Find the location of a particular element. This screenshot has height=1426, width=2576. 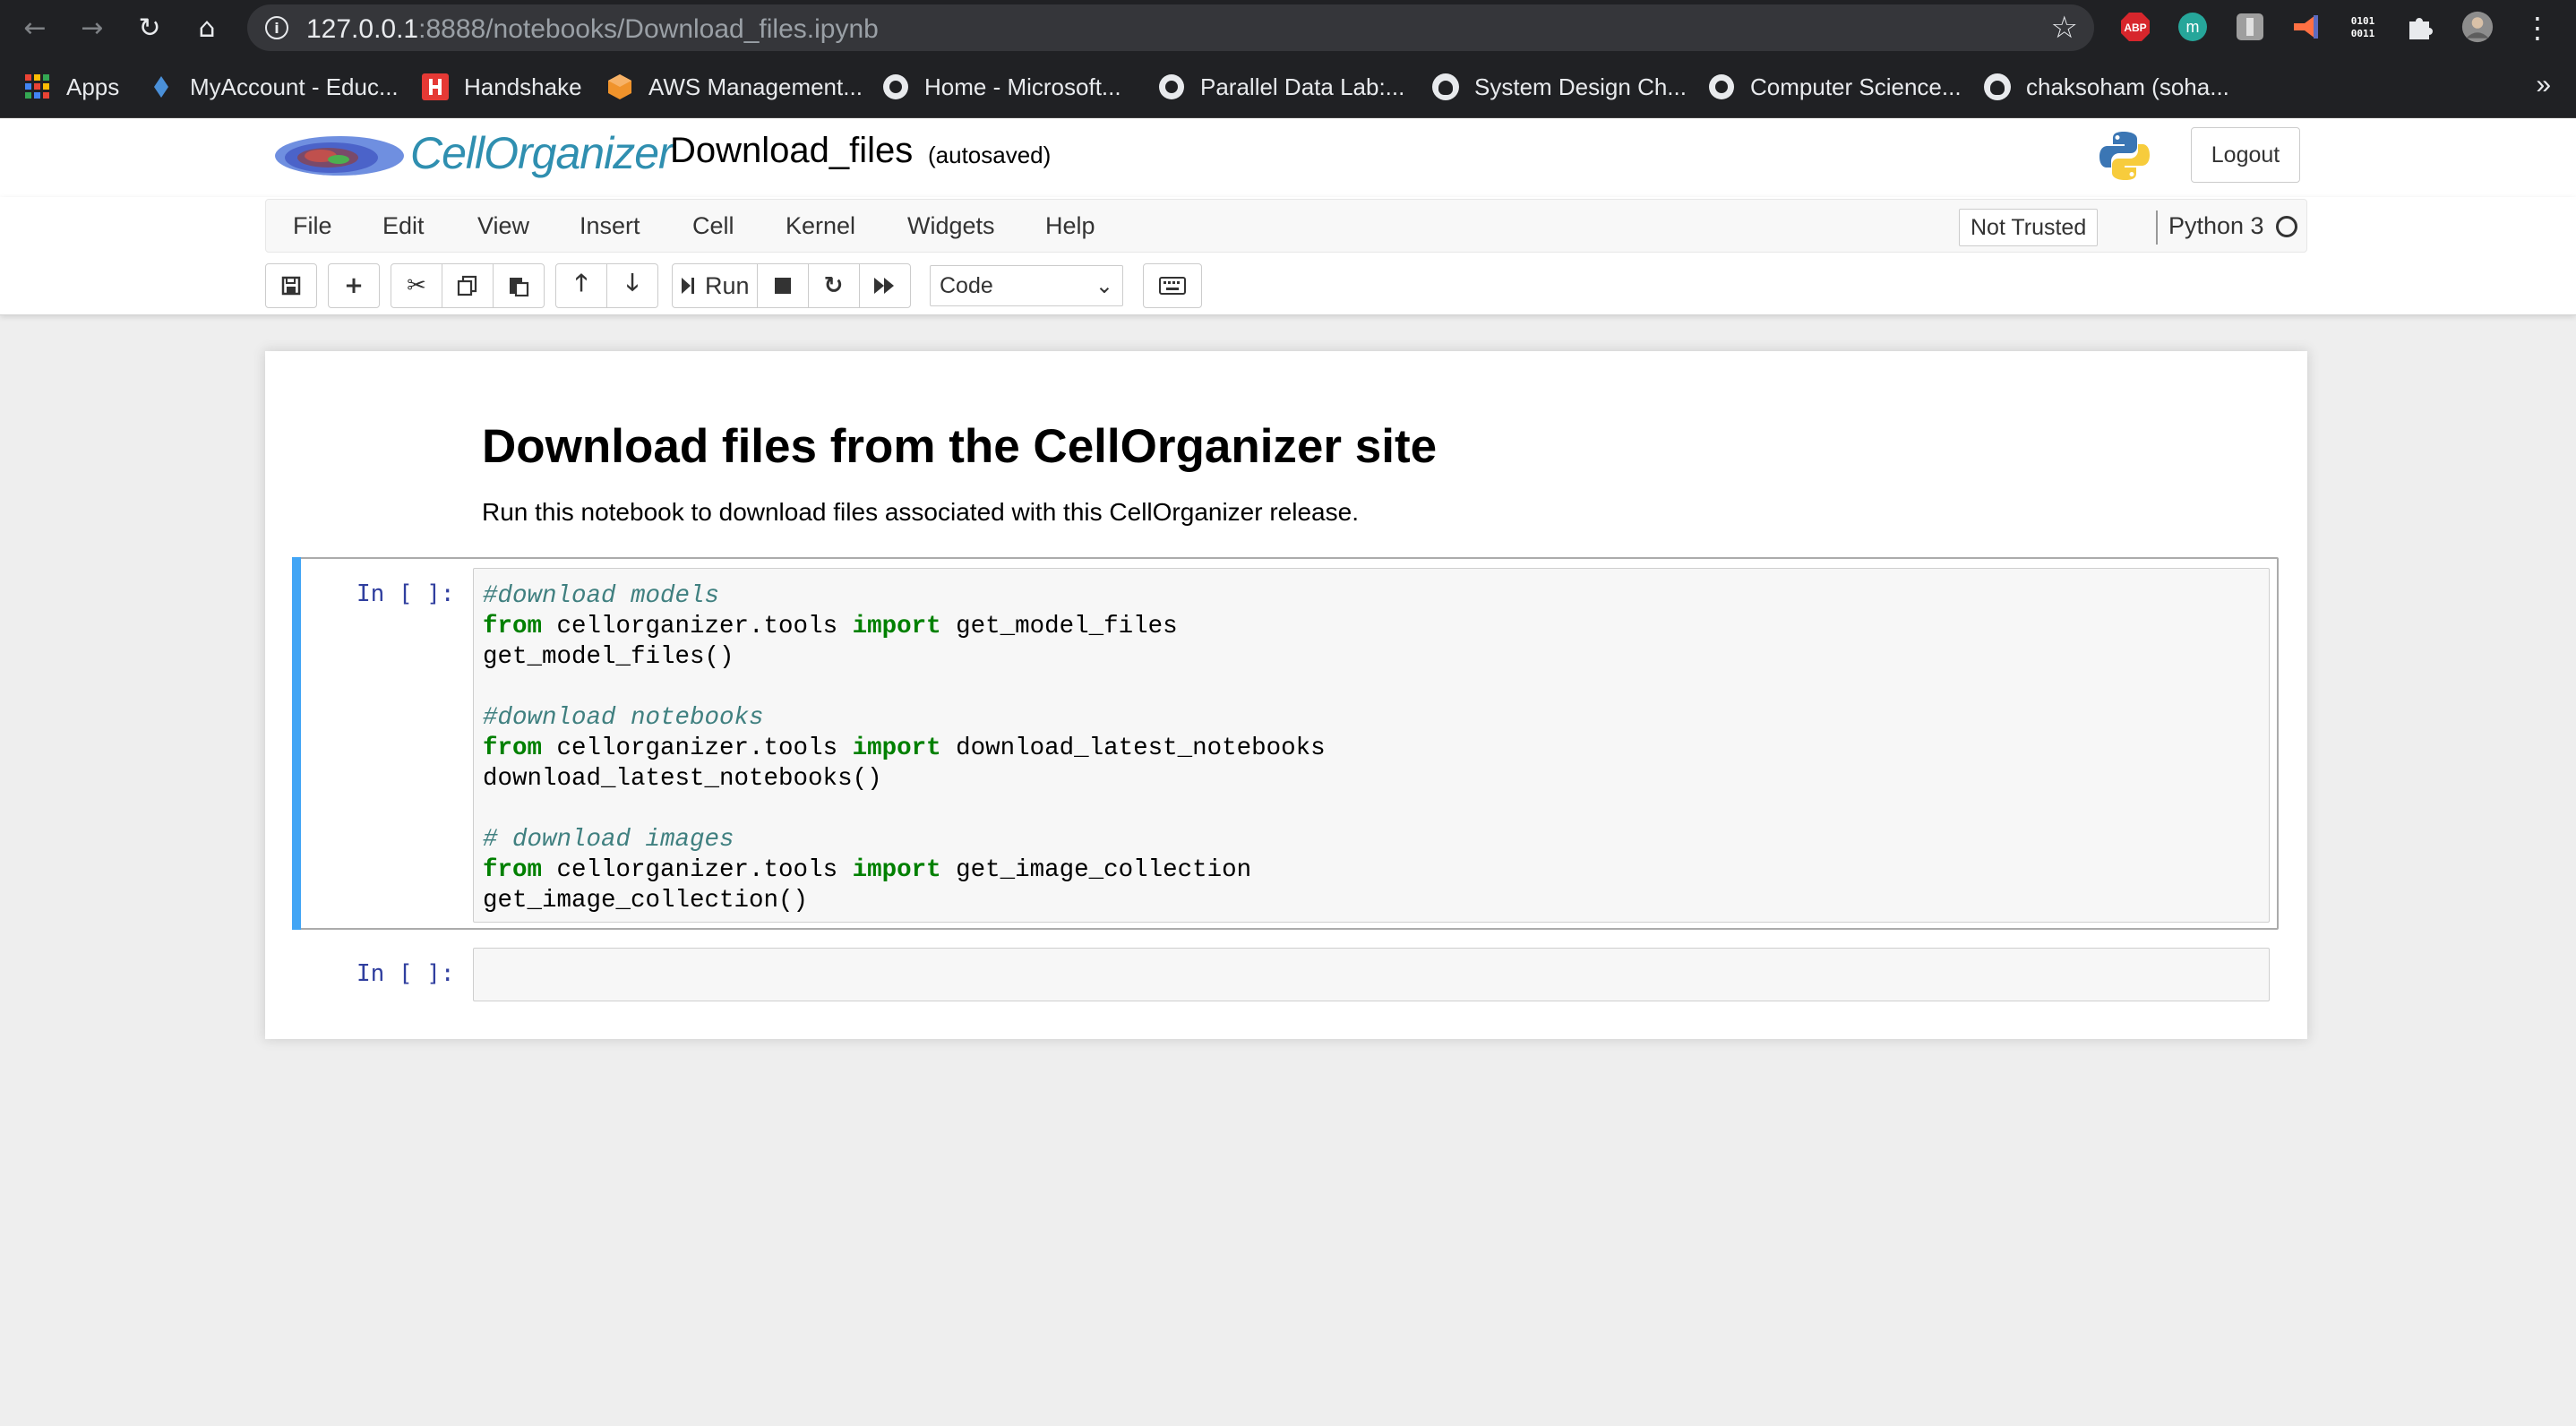

extension-grey-icon is located at coordinates (2250, 27).